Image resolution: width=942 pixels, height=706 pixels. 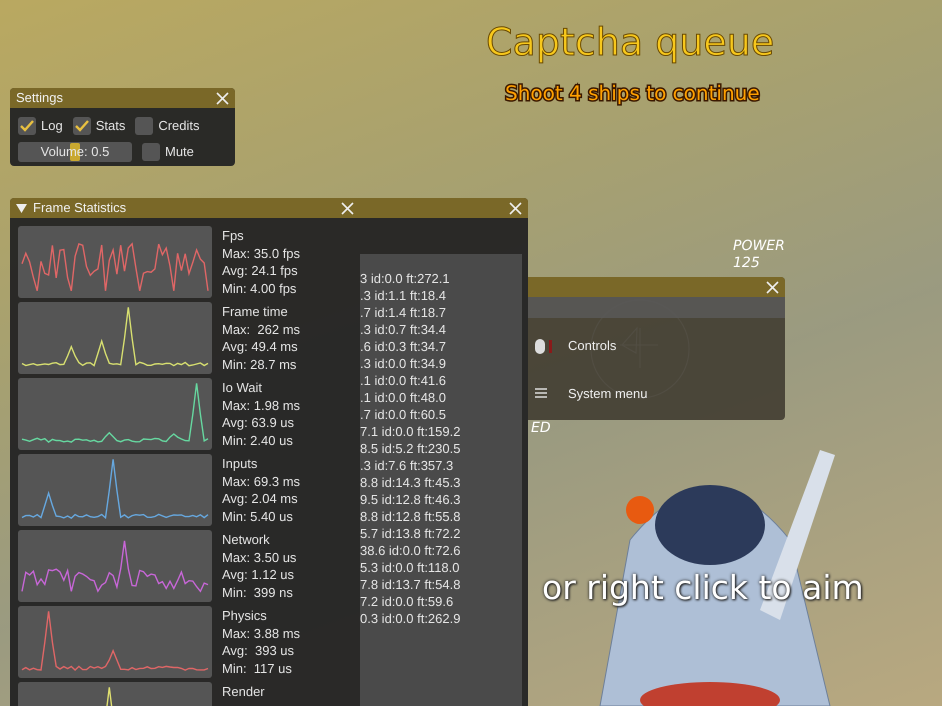 What do you see at coordinates (260, 288) in the screenshot?
I see `graph-stat: Min: 4.00 fps` at bounding box center [260, 288].